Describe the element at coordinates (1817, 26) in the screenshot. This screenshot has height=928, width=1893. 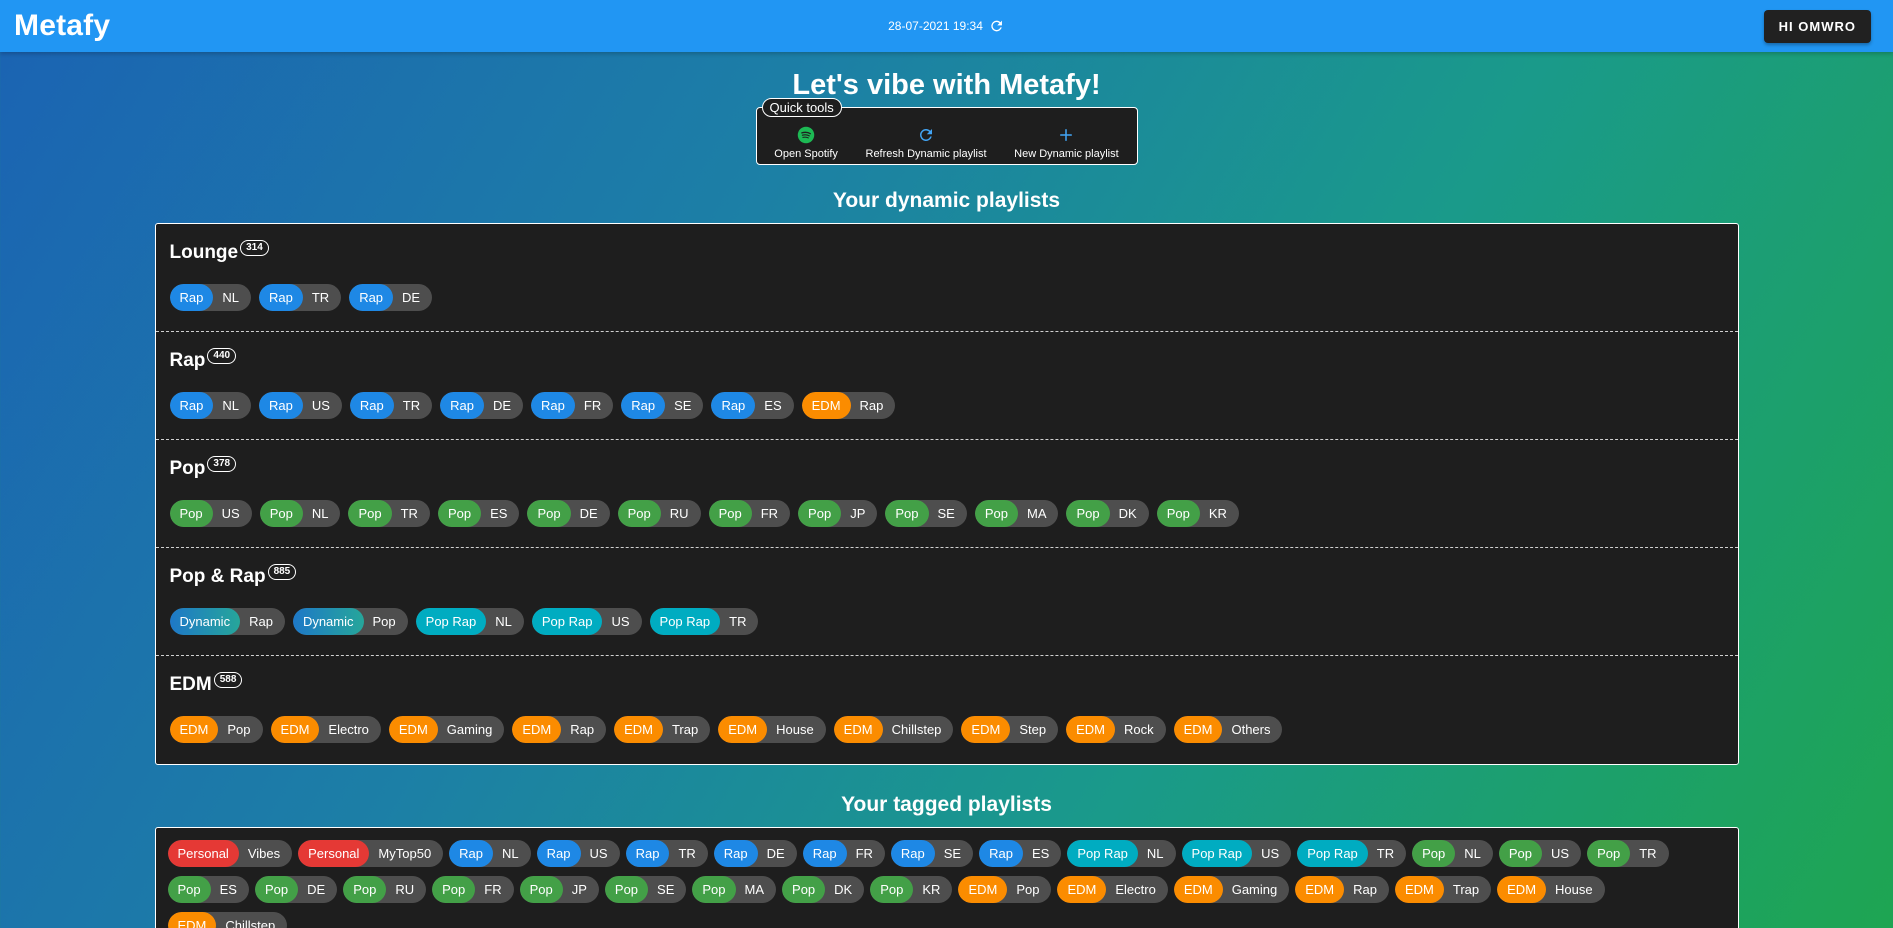
I see `user-menu-button: HI OMWRO` at that location.